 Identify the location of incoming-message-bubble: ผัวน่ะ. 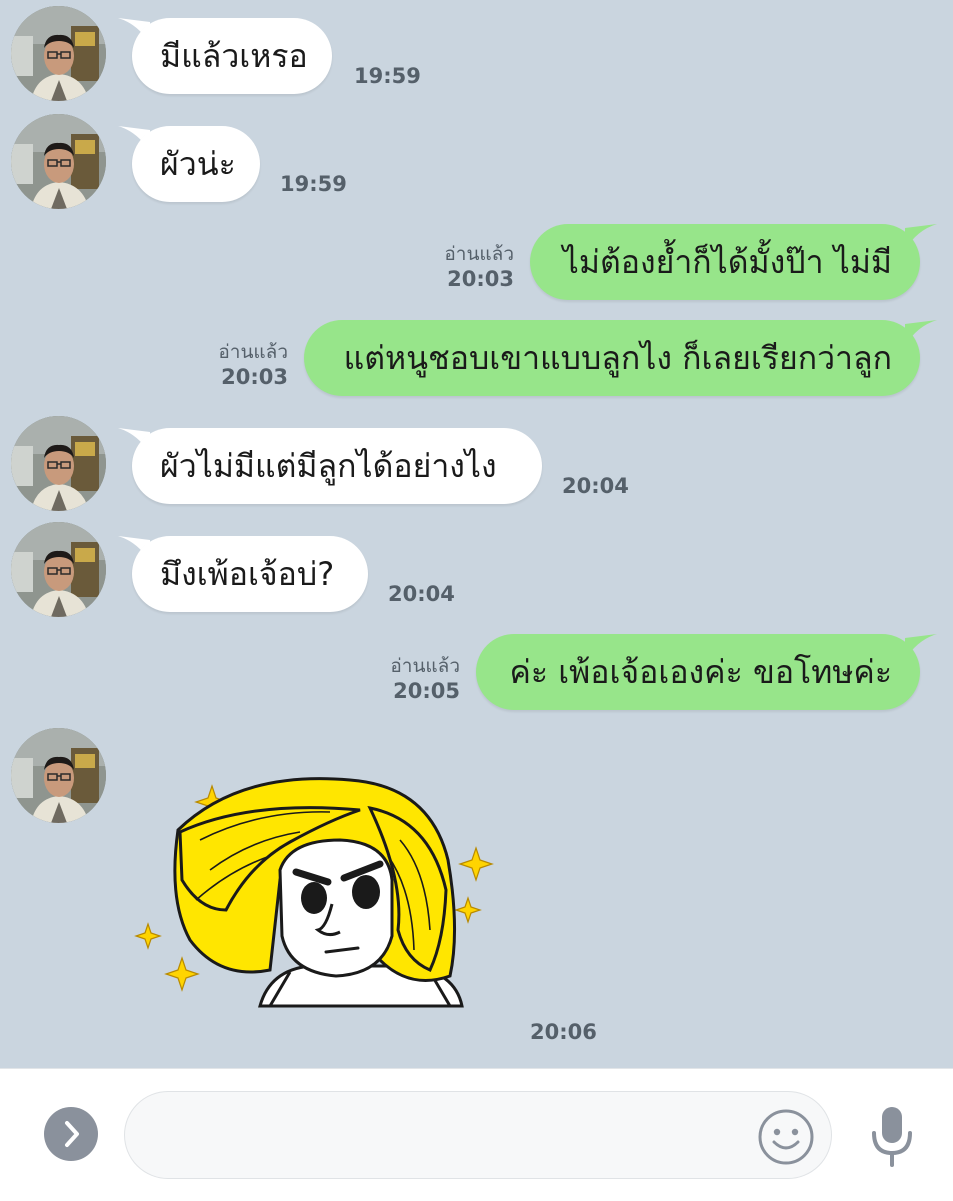
(196, 164).